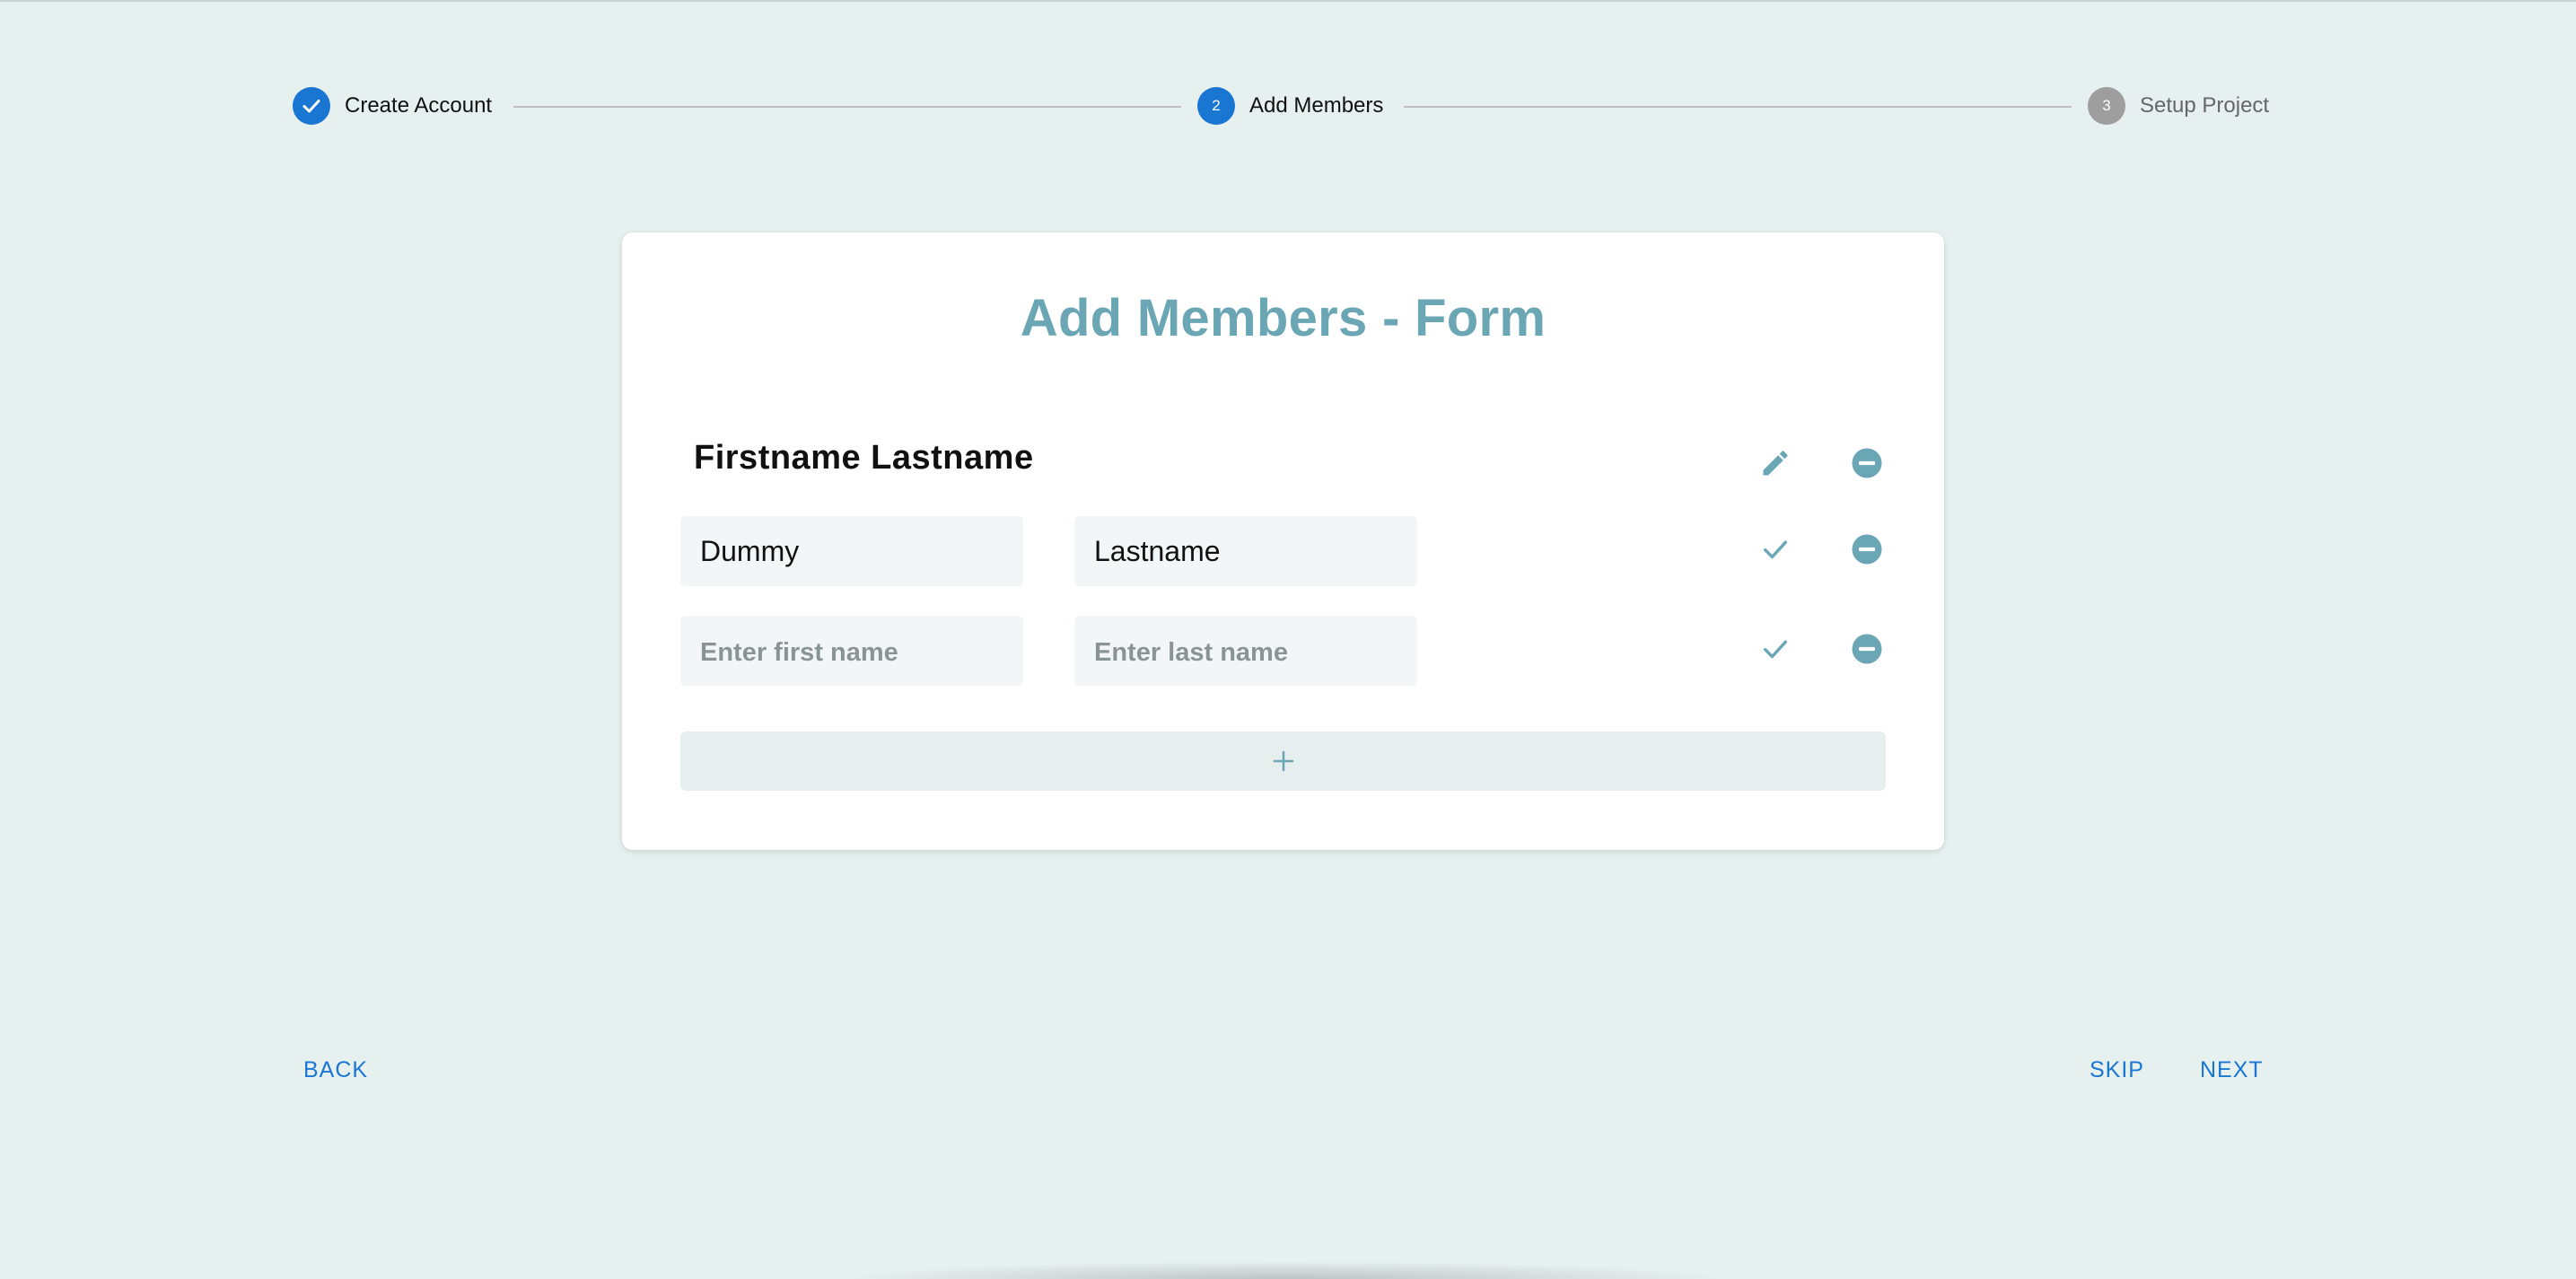 Image resolution: width=2576 pixels, height=1279 pixels. I want to click on edit-member-button, so click(1775, 463).